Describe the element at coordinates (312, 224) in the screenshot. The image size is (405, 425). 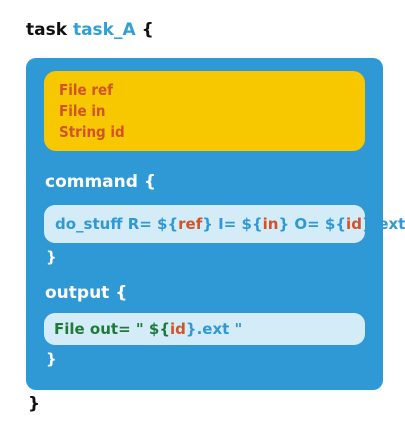
I see `command-text-3: } O= ${` at that location.